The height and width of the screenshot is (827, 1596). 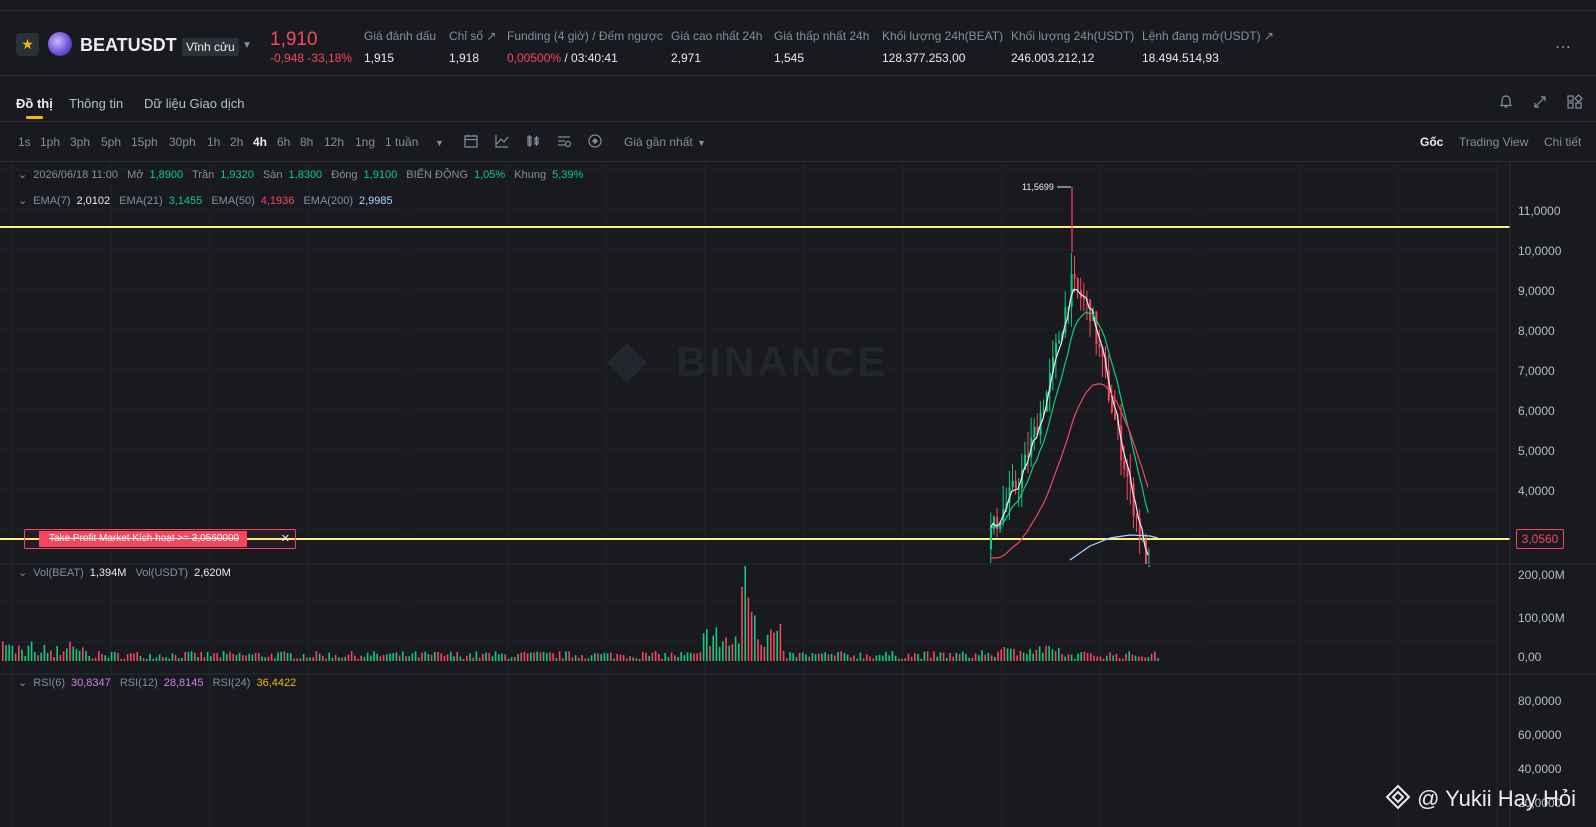 I want to click on add-indicator-icon, so click(x=595, y=141).